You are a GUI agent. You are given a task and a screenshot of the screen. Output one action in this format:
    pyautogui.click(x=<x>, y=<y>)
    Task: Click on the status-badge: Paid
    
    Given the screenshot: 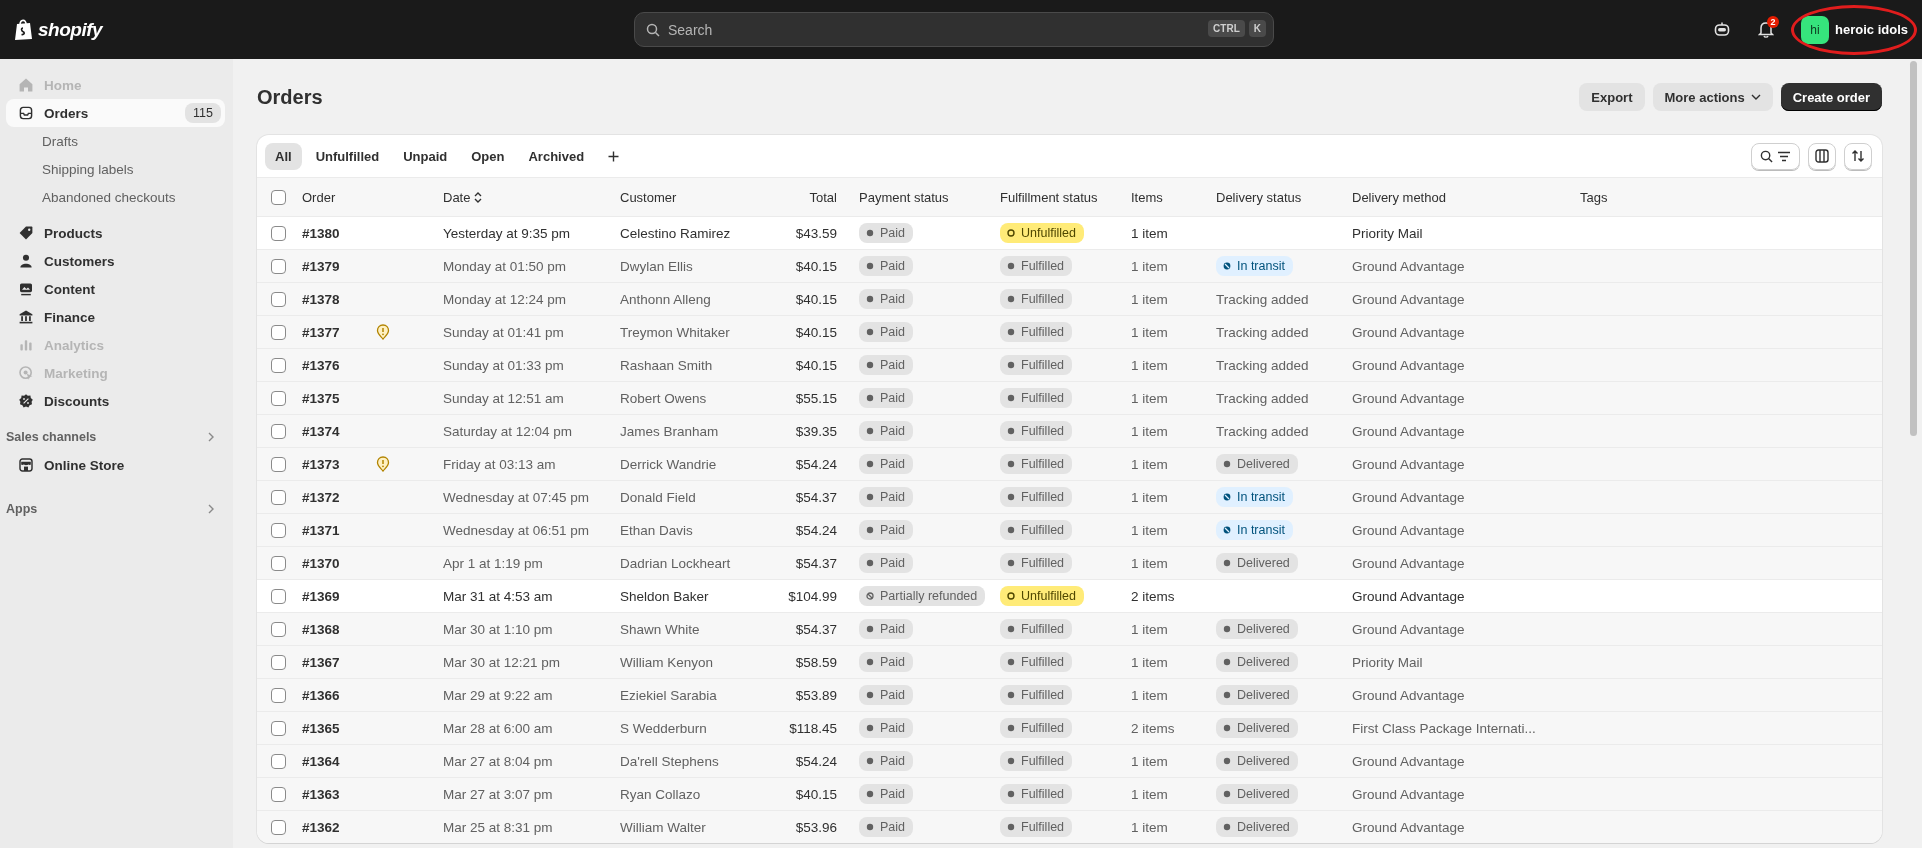 What is the action you would take?
    pyautogui.click(x=886, y=629)
    